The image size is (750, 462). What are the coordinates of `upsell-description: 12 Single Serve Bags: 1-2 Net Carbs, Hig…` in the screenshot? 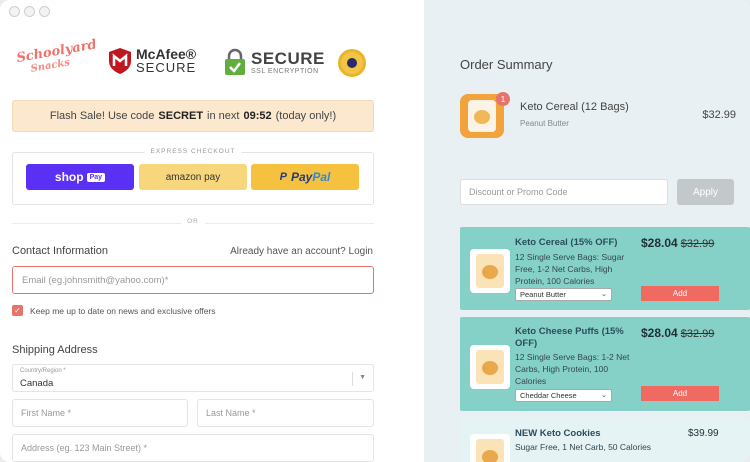 It's located at (572, 369).